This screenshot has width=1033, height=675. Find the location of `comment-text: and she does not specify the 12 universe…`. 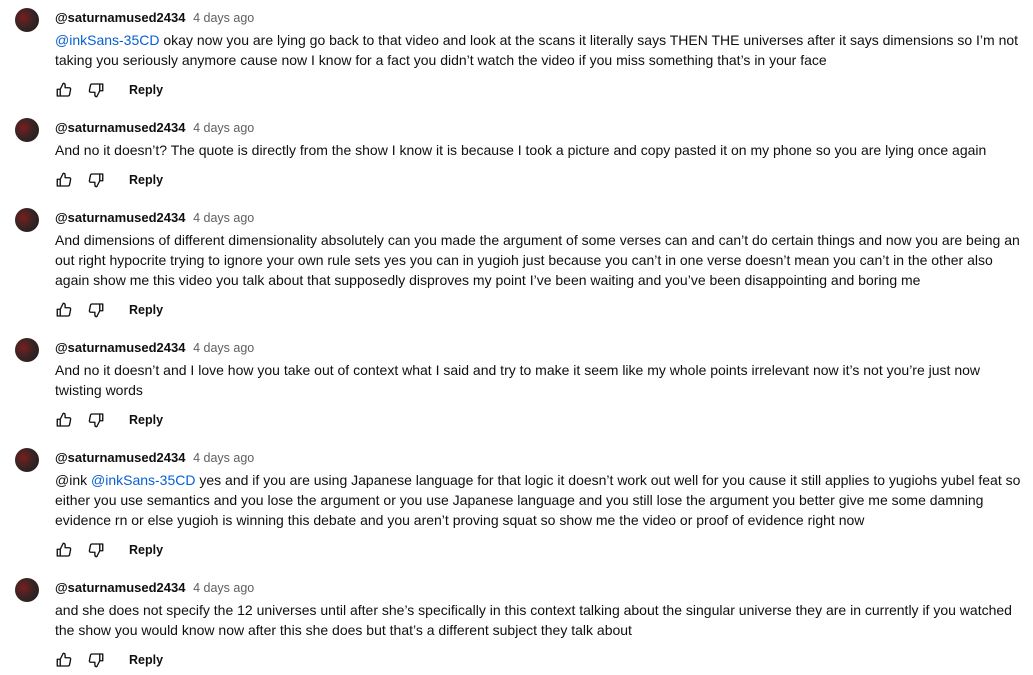

comment-text: and she does not specify the 12 universe… is located at coordinates (539, 620).